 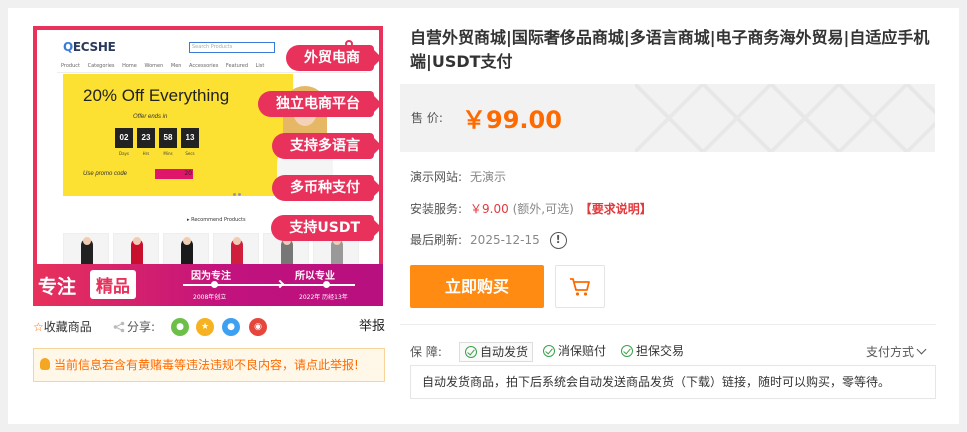 What do you see at coordinates (427, 118) in the screenshot?
I see `price-label: 售 价:` at bounding box center [427, 118].